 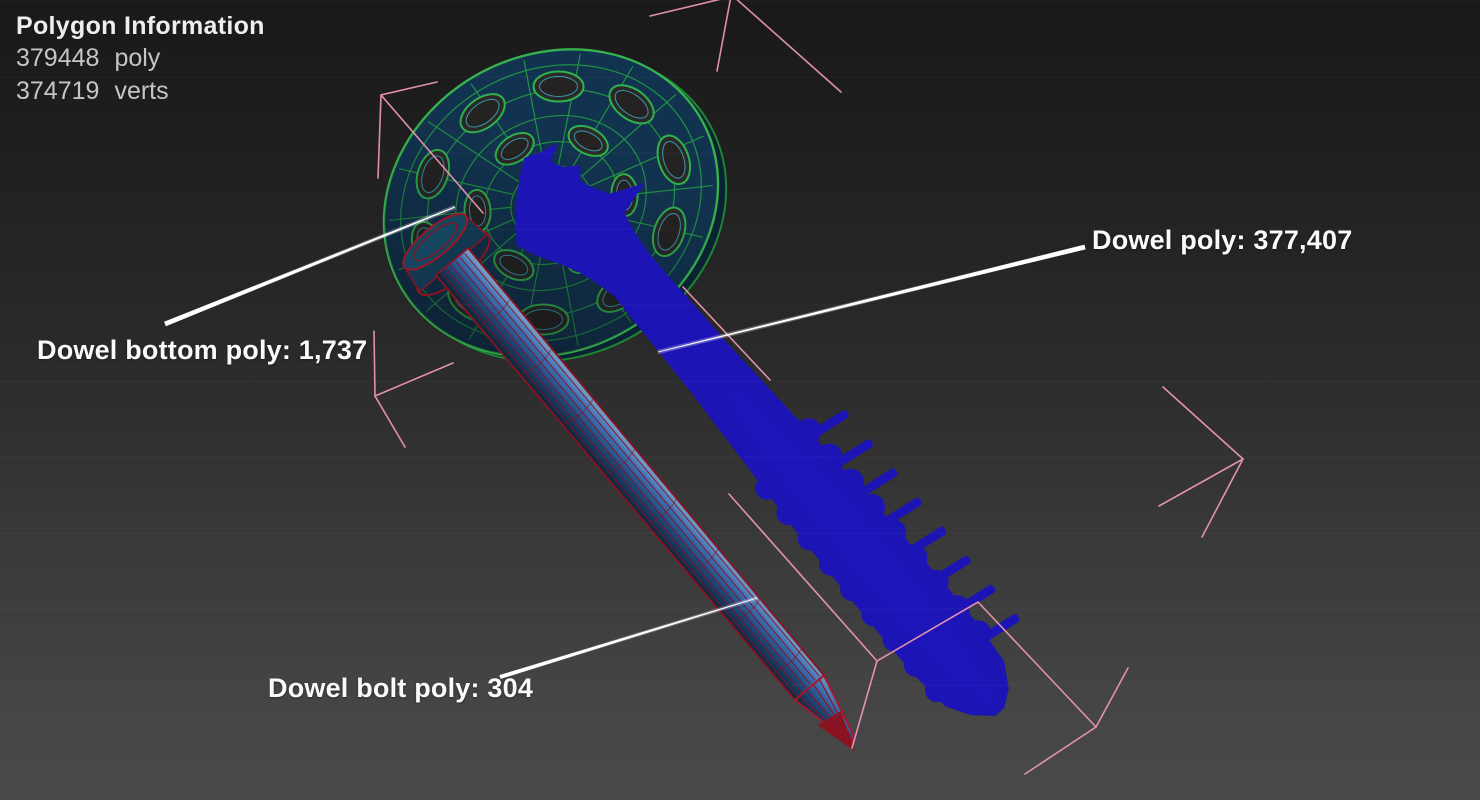 What do you see at coordinates (745, 46) in the screenshot?
I see `bracket-top-center` at bounding box center [745, 46].